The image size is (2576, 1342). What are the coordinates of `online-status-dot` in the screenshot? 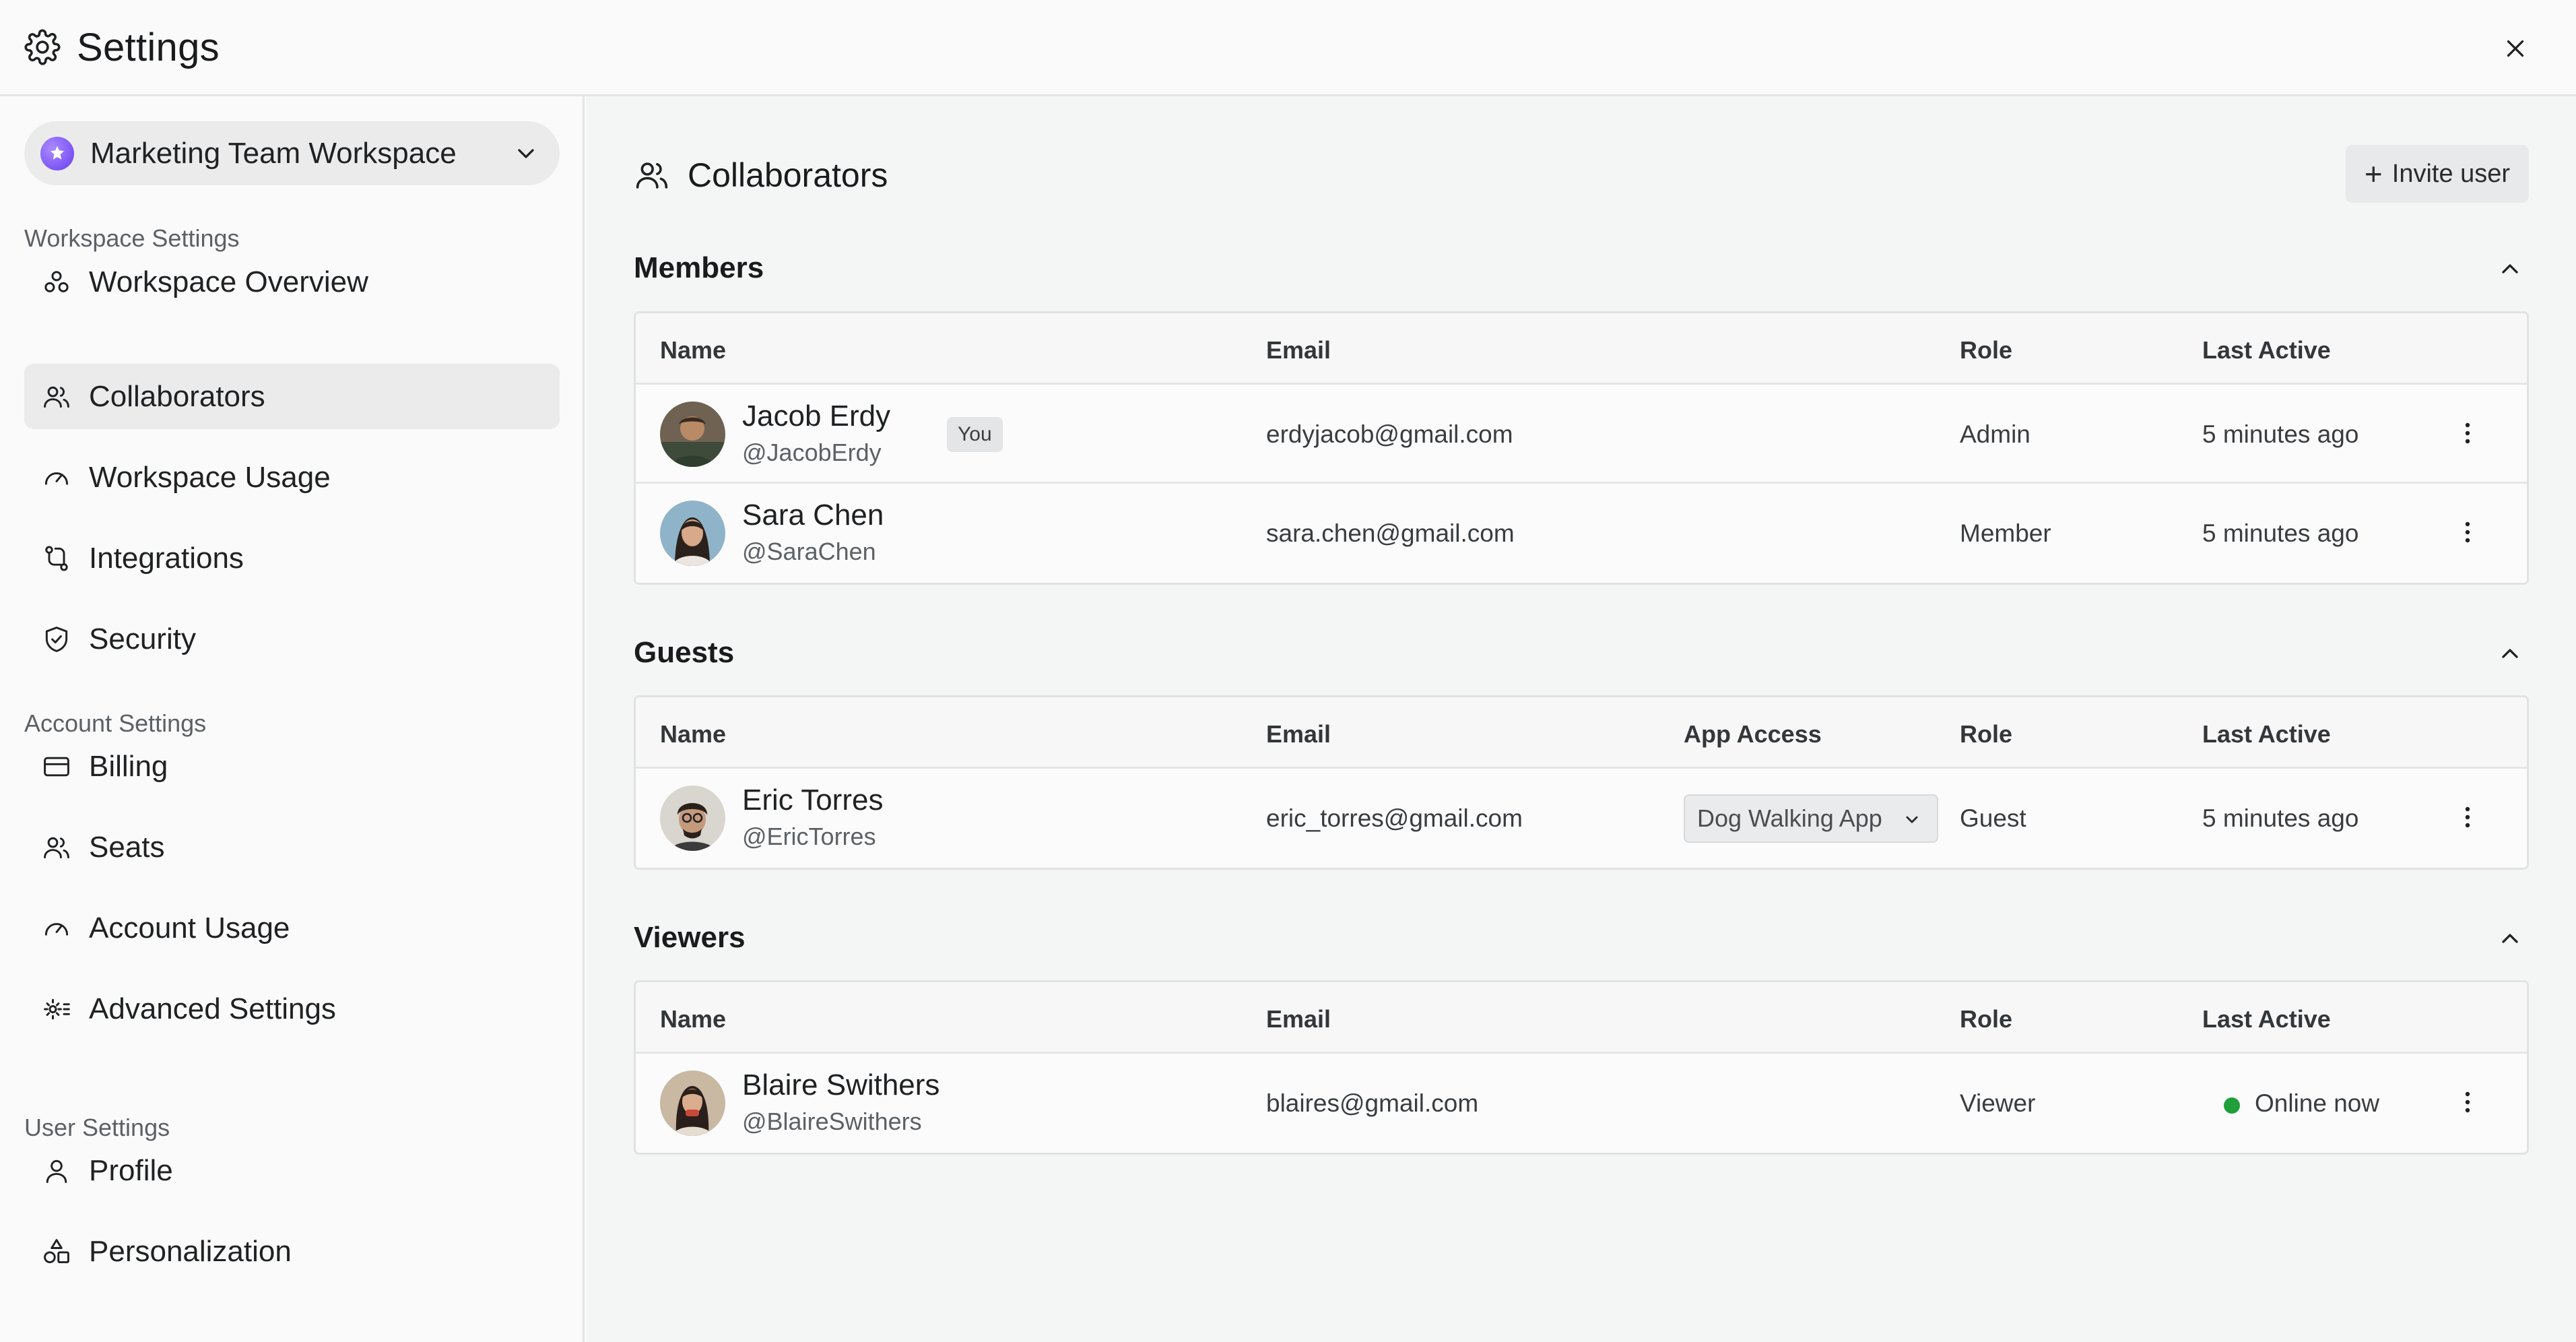 It's located at (2232, 1105).